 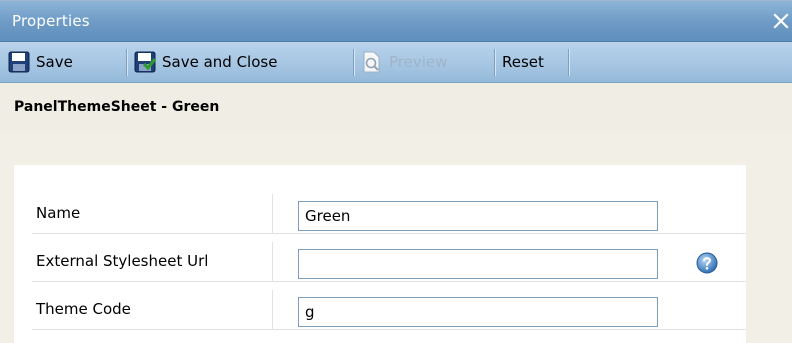 I want to click on theme-code-input, so click(x=478, y=312).